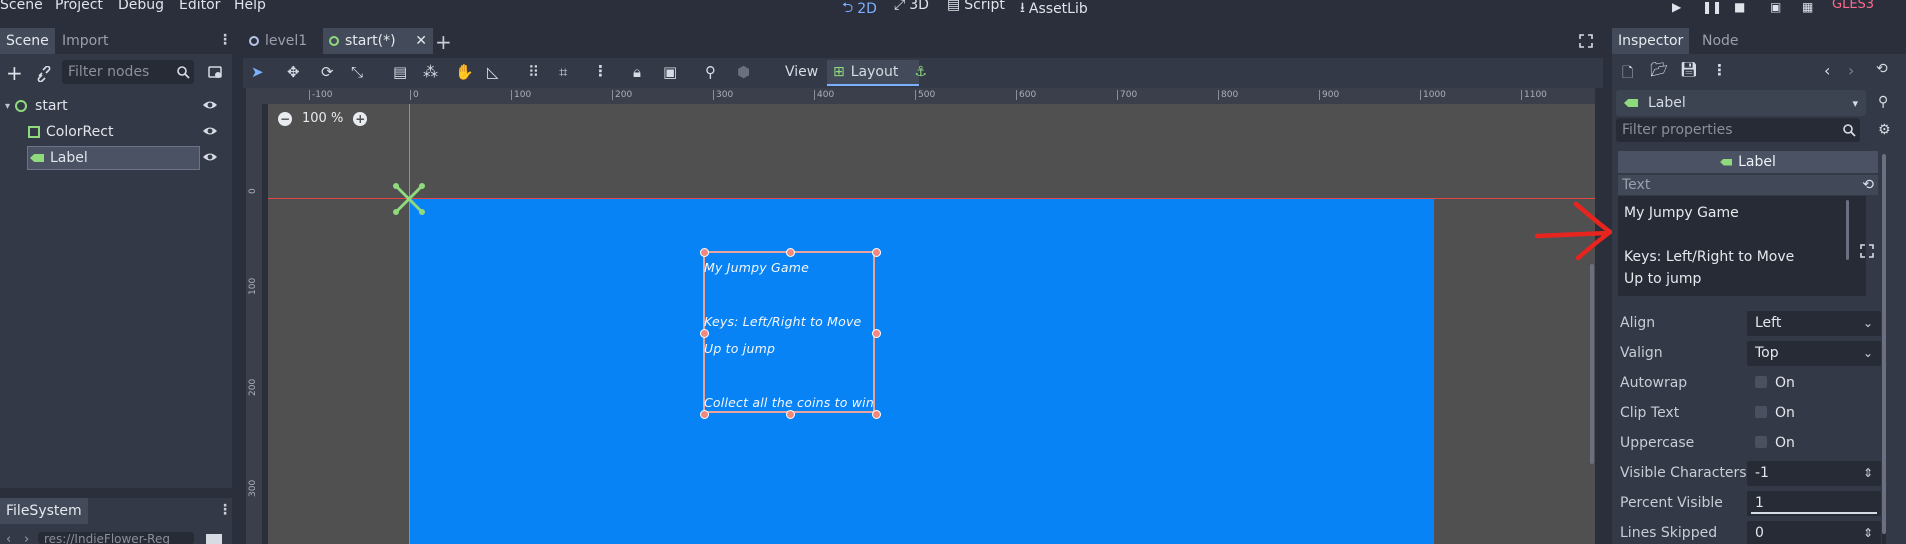 This screenshot has width=1906, height=544. Describe the element at coordinates (116, 106) in the screenshot. I see `tree-item-start: ▾ start` at that location.